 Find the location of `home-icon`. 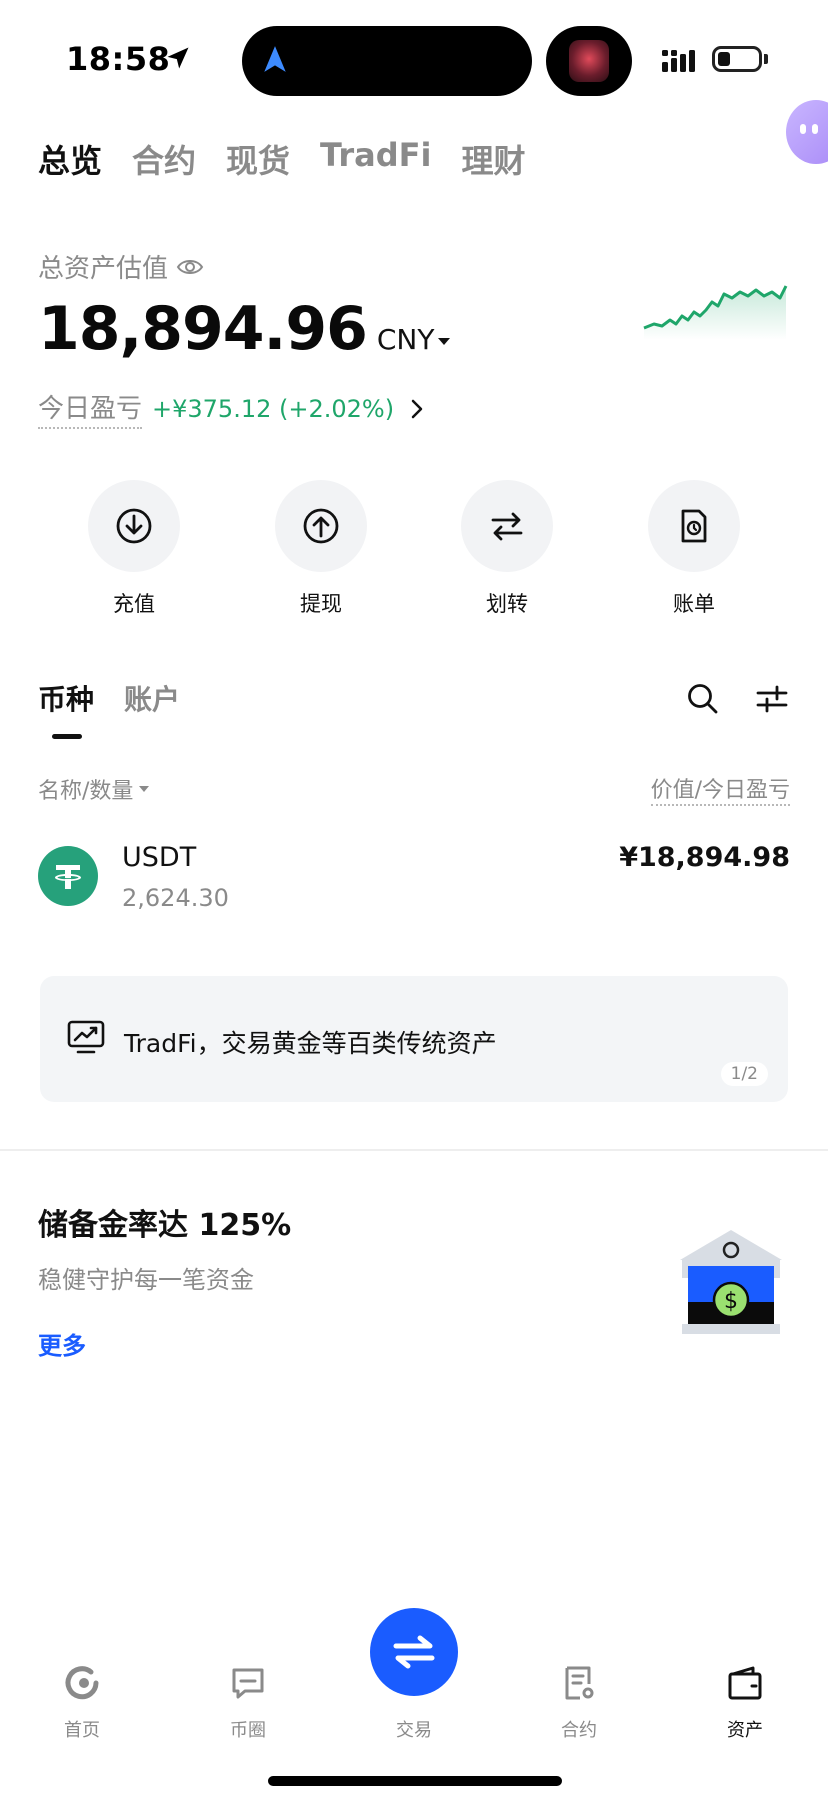

home-icon is located at coordinates (82, 1683).